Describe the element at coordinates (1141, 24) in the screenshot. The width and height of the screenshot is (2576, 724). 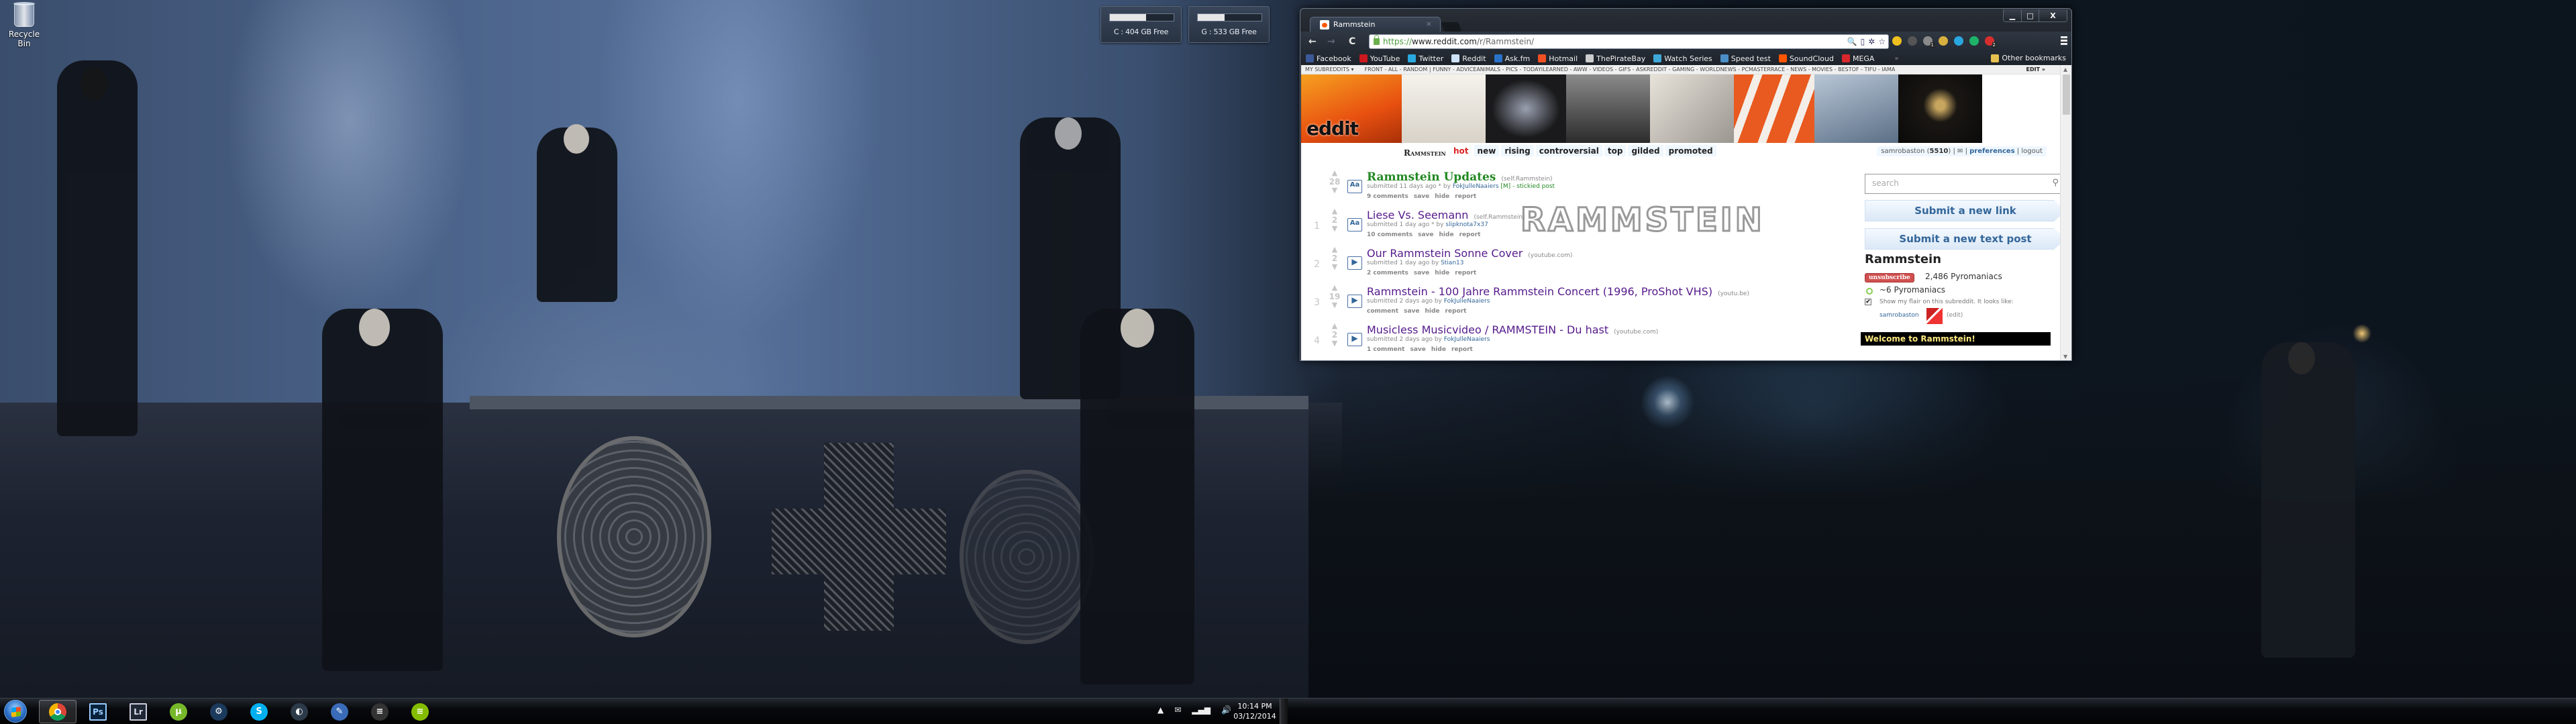
I see `drive-gadget-c: C : 404 GB Free` at that location.